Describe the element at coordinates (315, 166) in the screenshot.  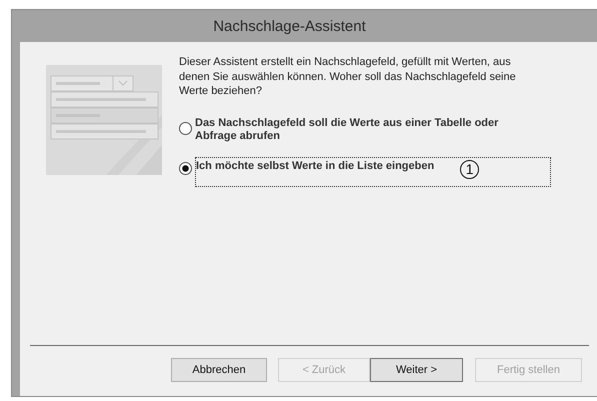
I see `option-label: Ich möchte selbst Werte in die Liste eingeben` at that location.